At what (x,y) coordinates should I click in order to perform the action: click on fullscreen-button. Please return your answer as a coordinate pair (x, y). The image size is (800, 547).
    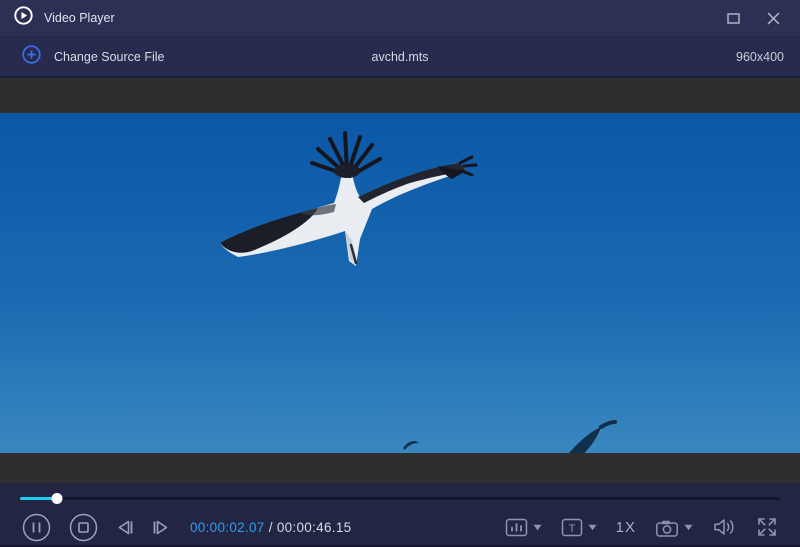
    Looking at the image, I should click on (767, 527).